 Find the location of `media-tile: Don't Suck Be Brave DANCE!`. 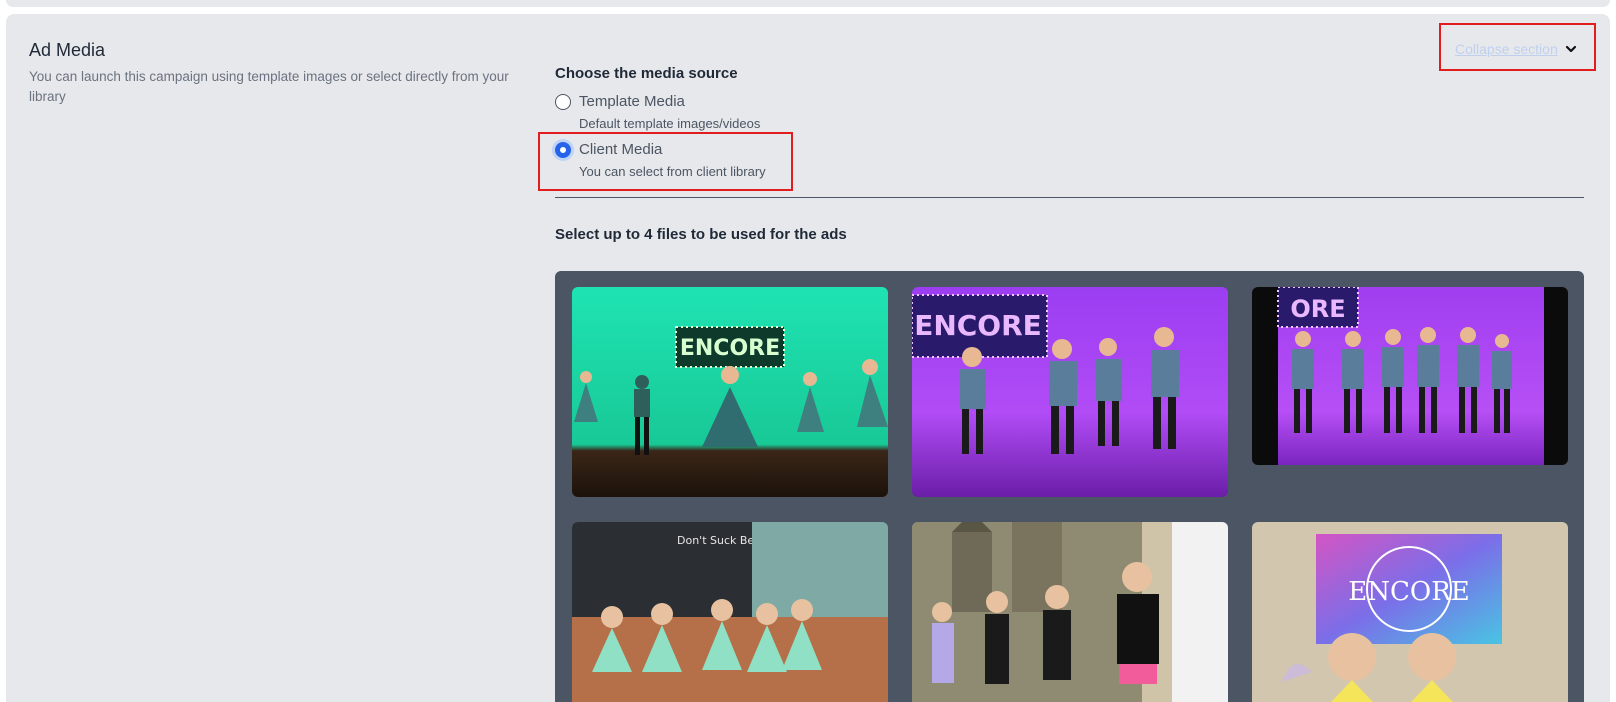

media-tile: Don't Suck Be Brave DANCE! is located at coordinates (730, 612).